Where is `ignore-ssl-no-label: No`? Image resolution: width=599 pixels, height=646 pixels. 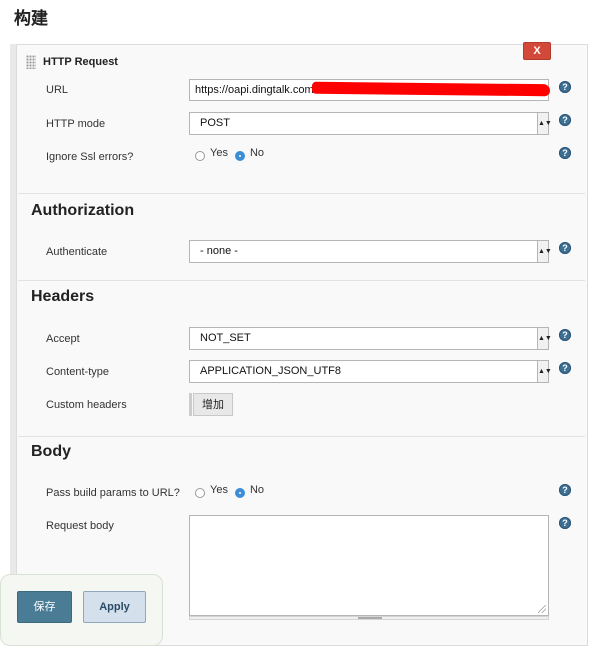
ignore-ssl-no-label: No is located at coordinates (257, 153).